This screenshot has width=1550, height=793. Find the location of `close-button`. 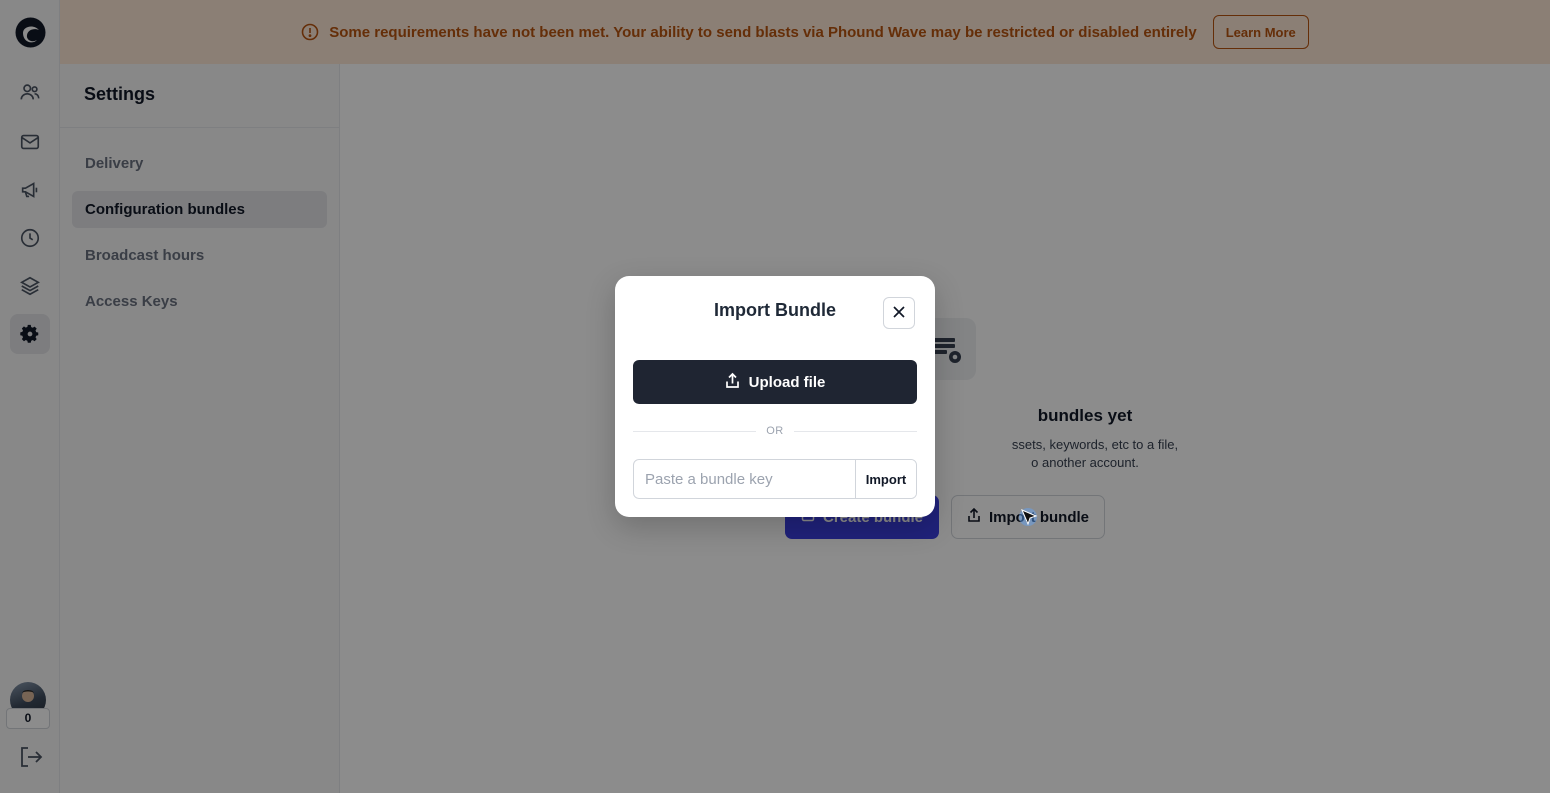

close-button is located at coordinates (899, 313).